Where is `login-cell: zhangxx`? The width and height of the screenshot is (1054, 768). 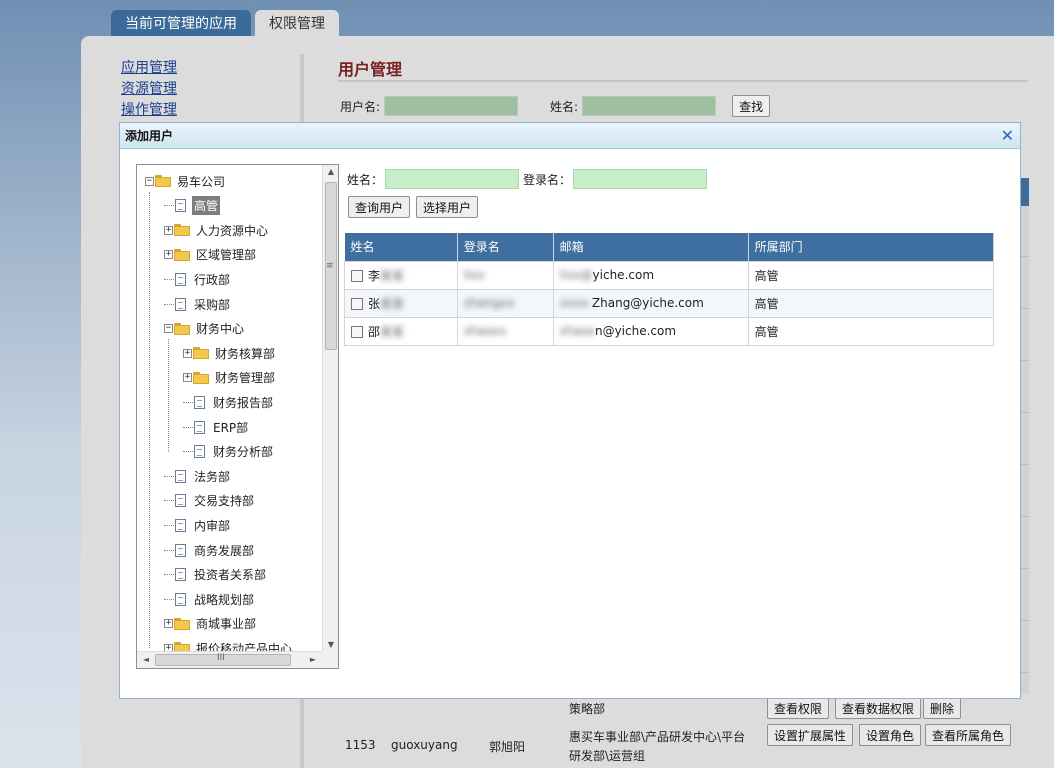 login-cell: zhangxx is located at coordinates (505, 303).